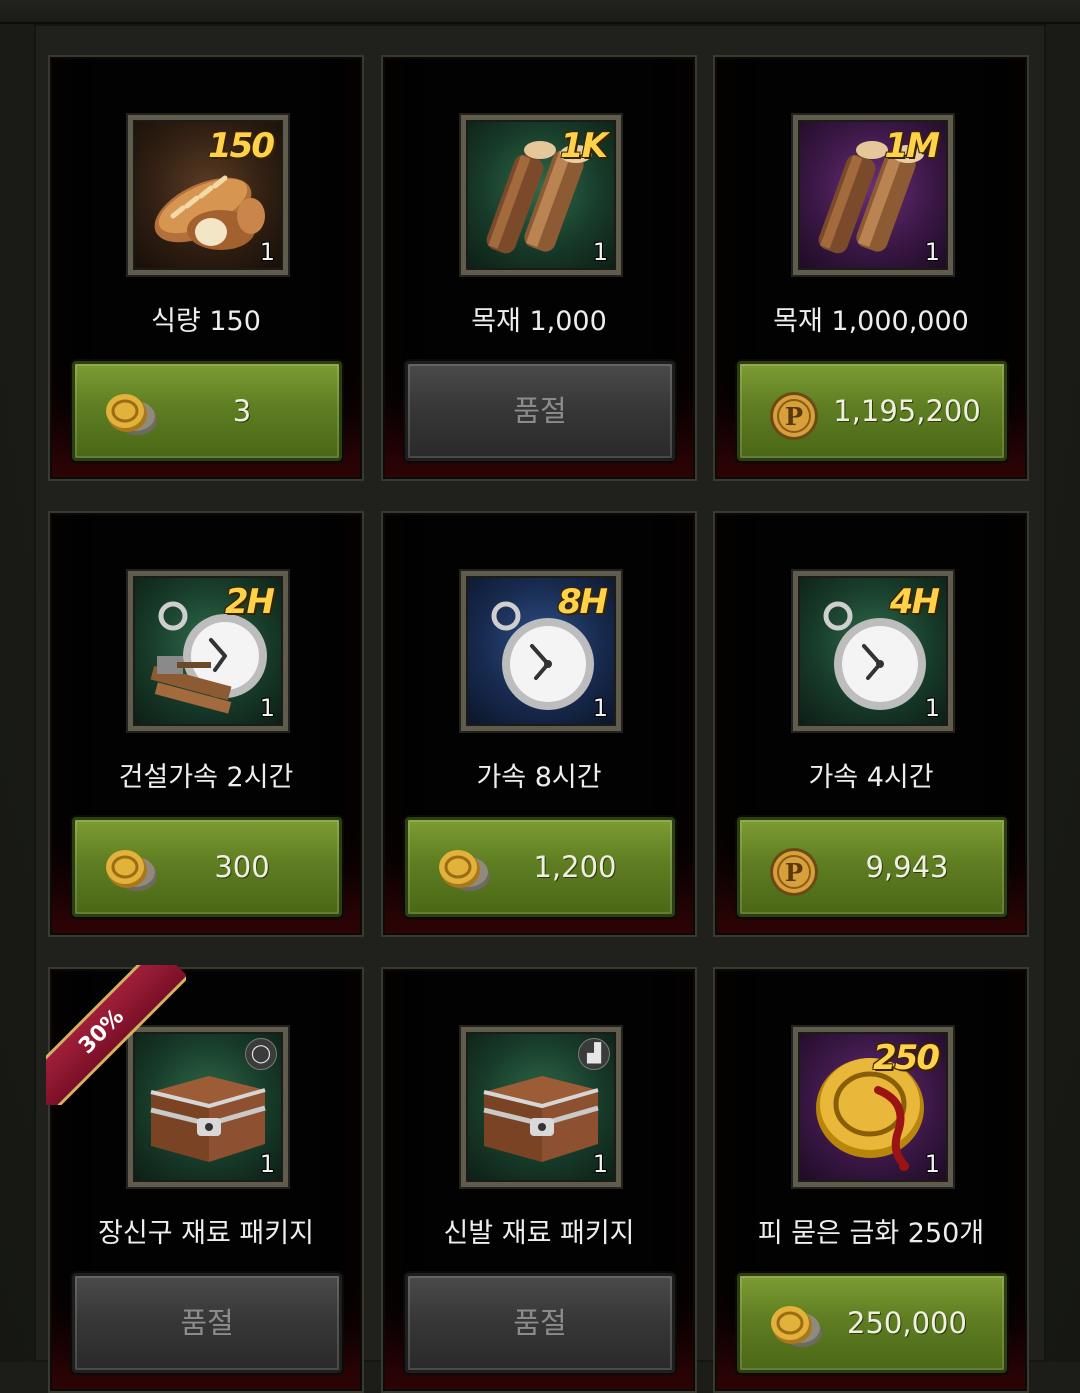  What do you see at coordinates (539, 321) in the screenshot?
I see `item-name: 목재 1,000` at bounding box center [539, 321].